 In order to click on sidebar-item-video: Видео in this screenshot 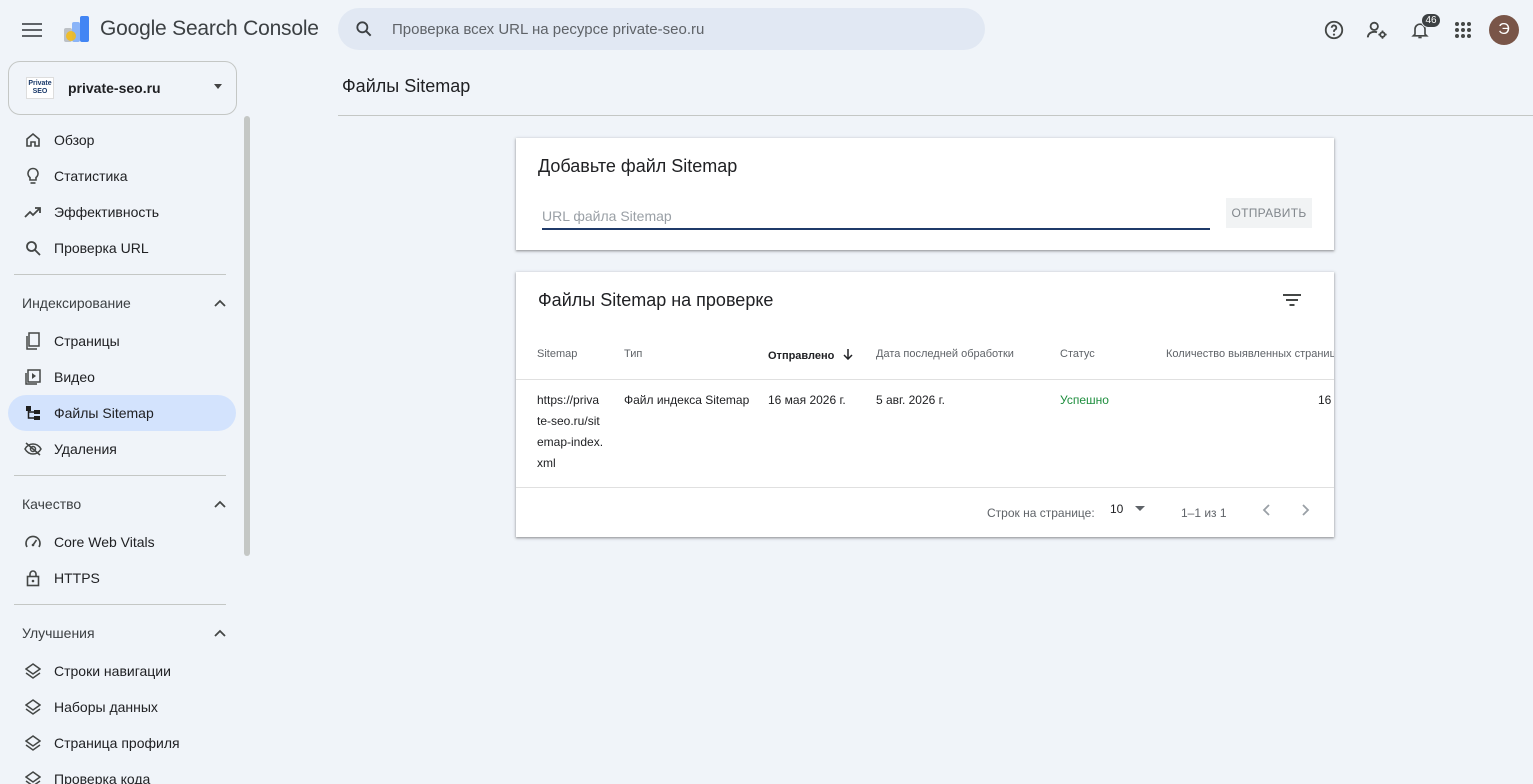, I will do `click(122, 377)`.